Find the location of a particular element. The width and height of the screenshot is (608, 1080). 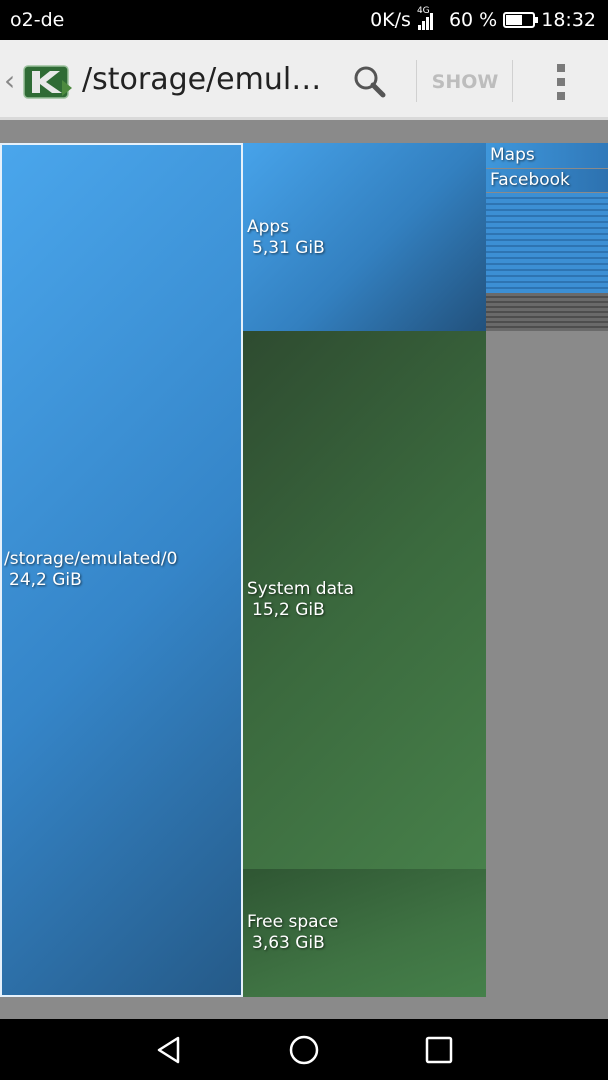

app-logo-icon is located at coordinates (48, 82).